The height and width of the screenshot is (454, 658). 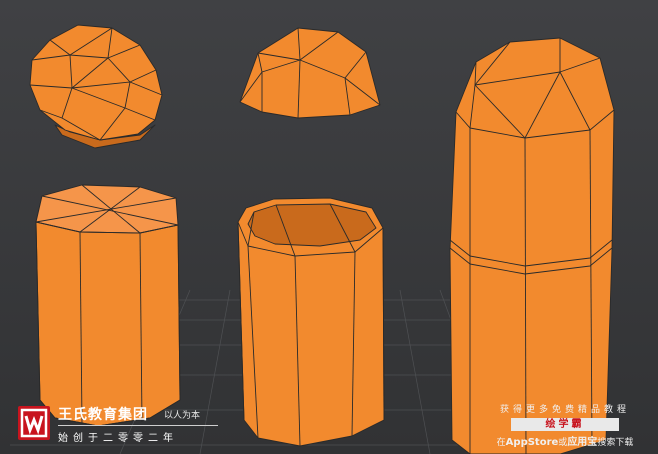 What do you see at coordinates (615, 443) in the screenshot?
I see `promo-suffix: 搜索下载` at bounding box center [615, 443].